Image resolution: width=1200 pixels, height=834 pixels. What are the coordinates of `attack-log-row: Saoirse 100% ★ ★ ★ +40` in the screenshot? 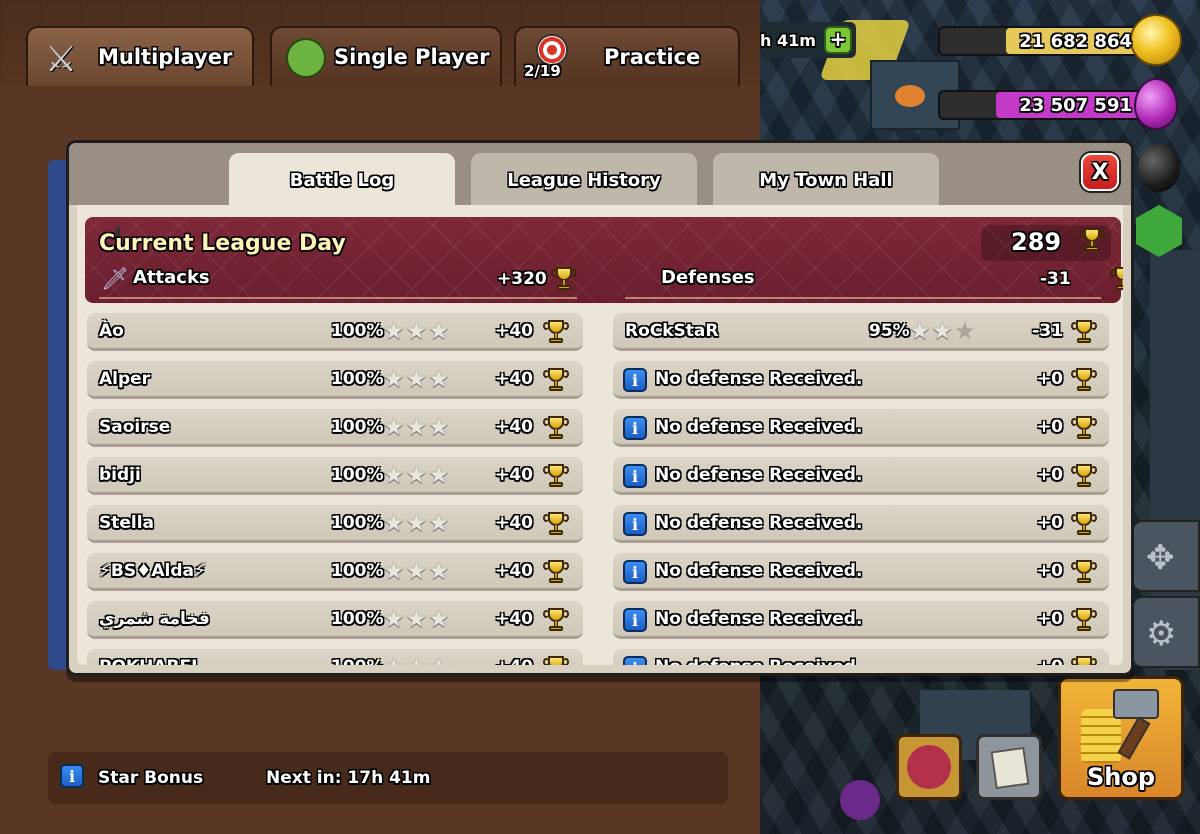 It's located at (335, 428).